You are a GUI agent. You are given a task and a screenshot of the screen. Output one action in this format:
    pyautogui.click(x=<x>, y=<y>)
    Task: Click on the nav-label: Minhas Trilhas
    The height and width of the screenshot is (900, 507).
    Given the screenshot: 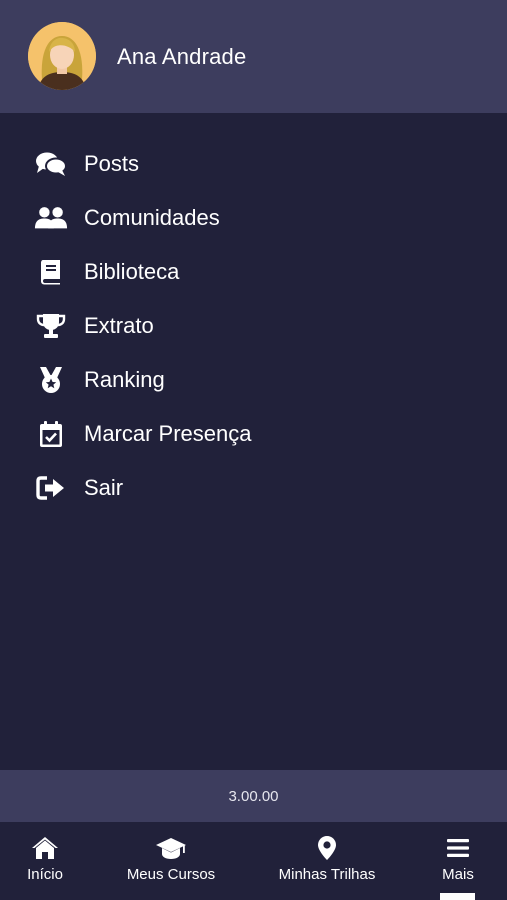 What is the action you would take?
    pyautogui.click(x=327, y=874)
    